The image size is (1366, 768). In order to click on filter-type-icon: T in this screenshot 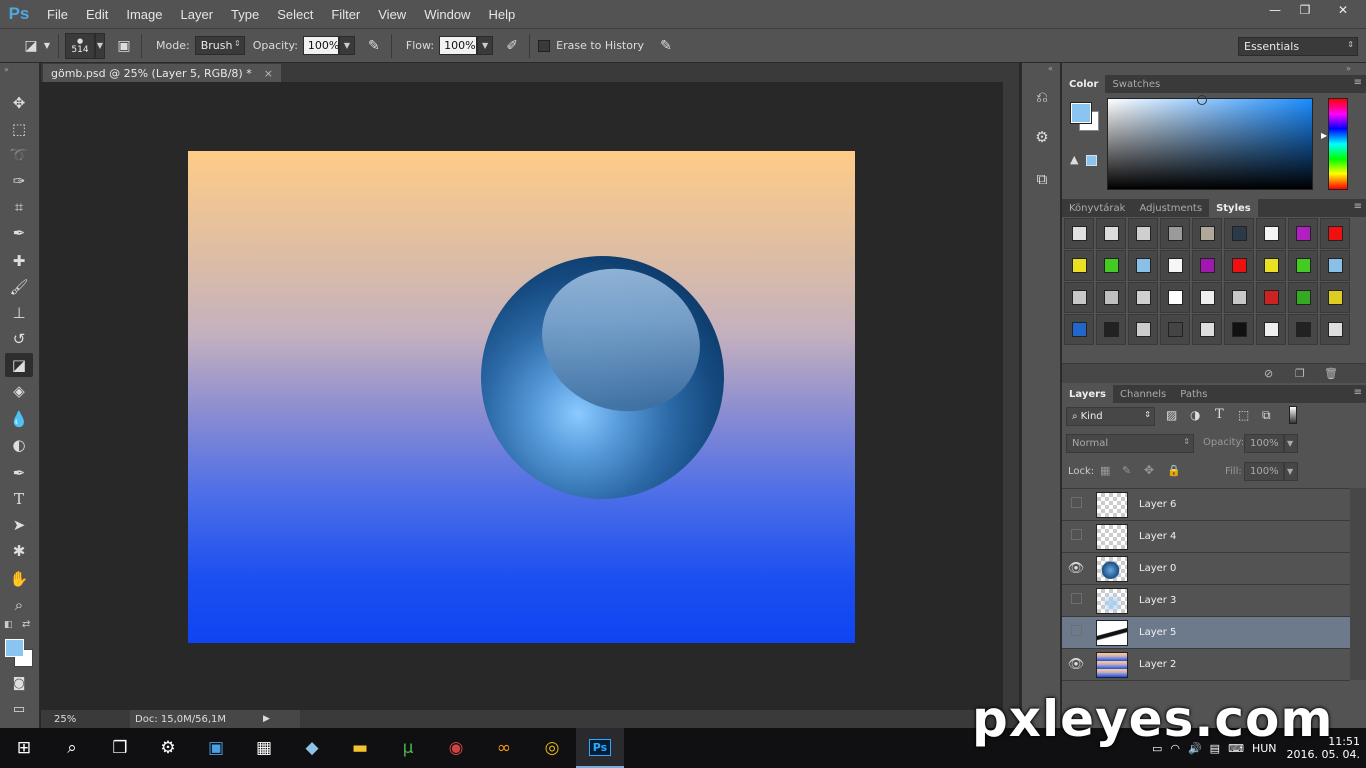, I will do `click(1219, 414)`.